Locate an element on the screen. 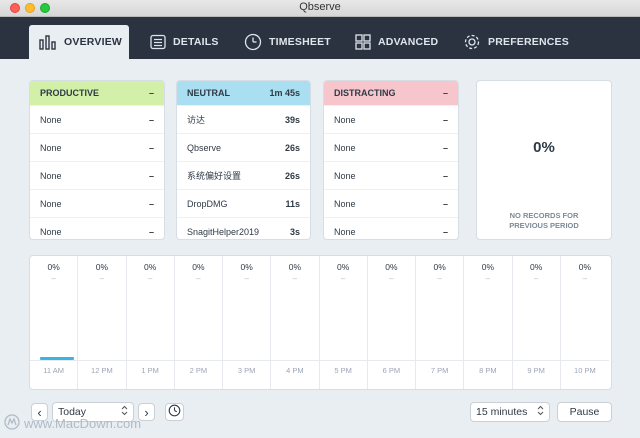 The image size is (640, 438). tab-preferences: PREFERENCES is located at coordinates (516, 42).